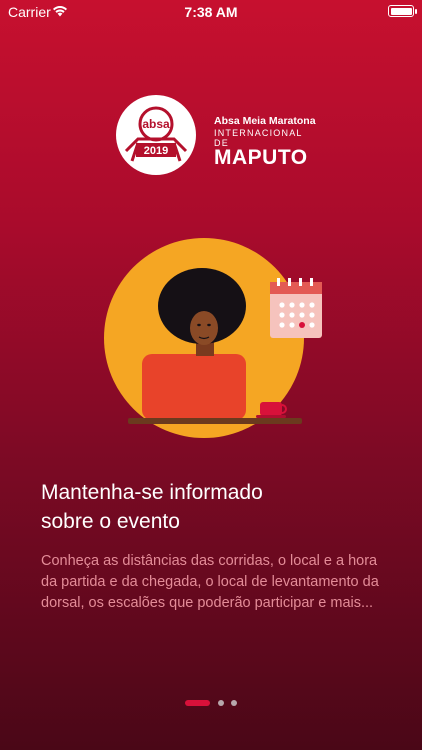 Image resolution: width=422 pixels, height=750 pixels. What do you see at coordinates (296, 308) in the screenshot?
I see `calendar-icon` at bounding box center [296, 308].